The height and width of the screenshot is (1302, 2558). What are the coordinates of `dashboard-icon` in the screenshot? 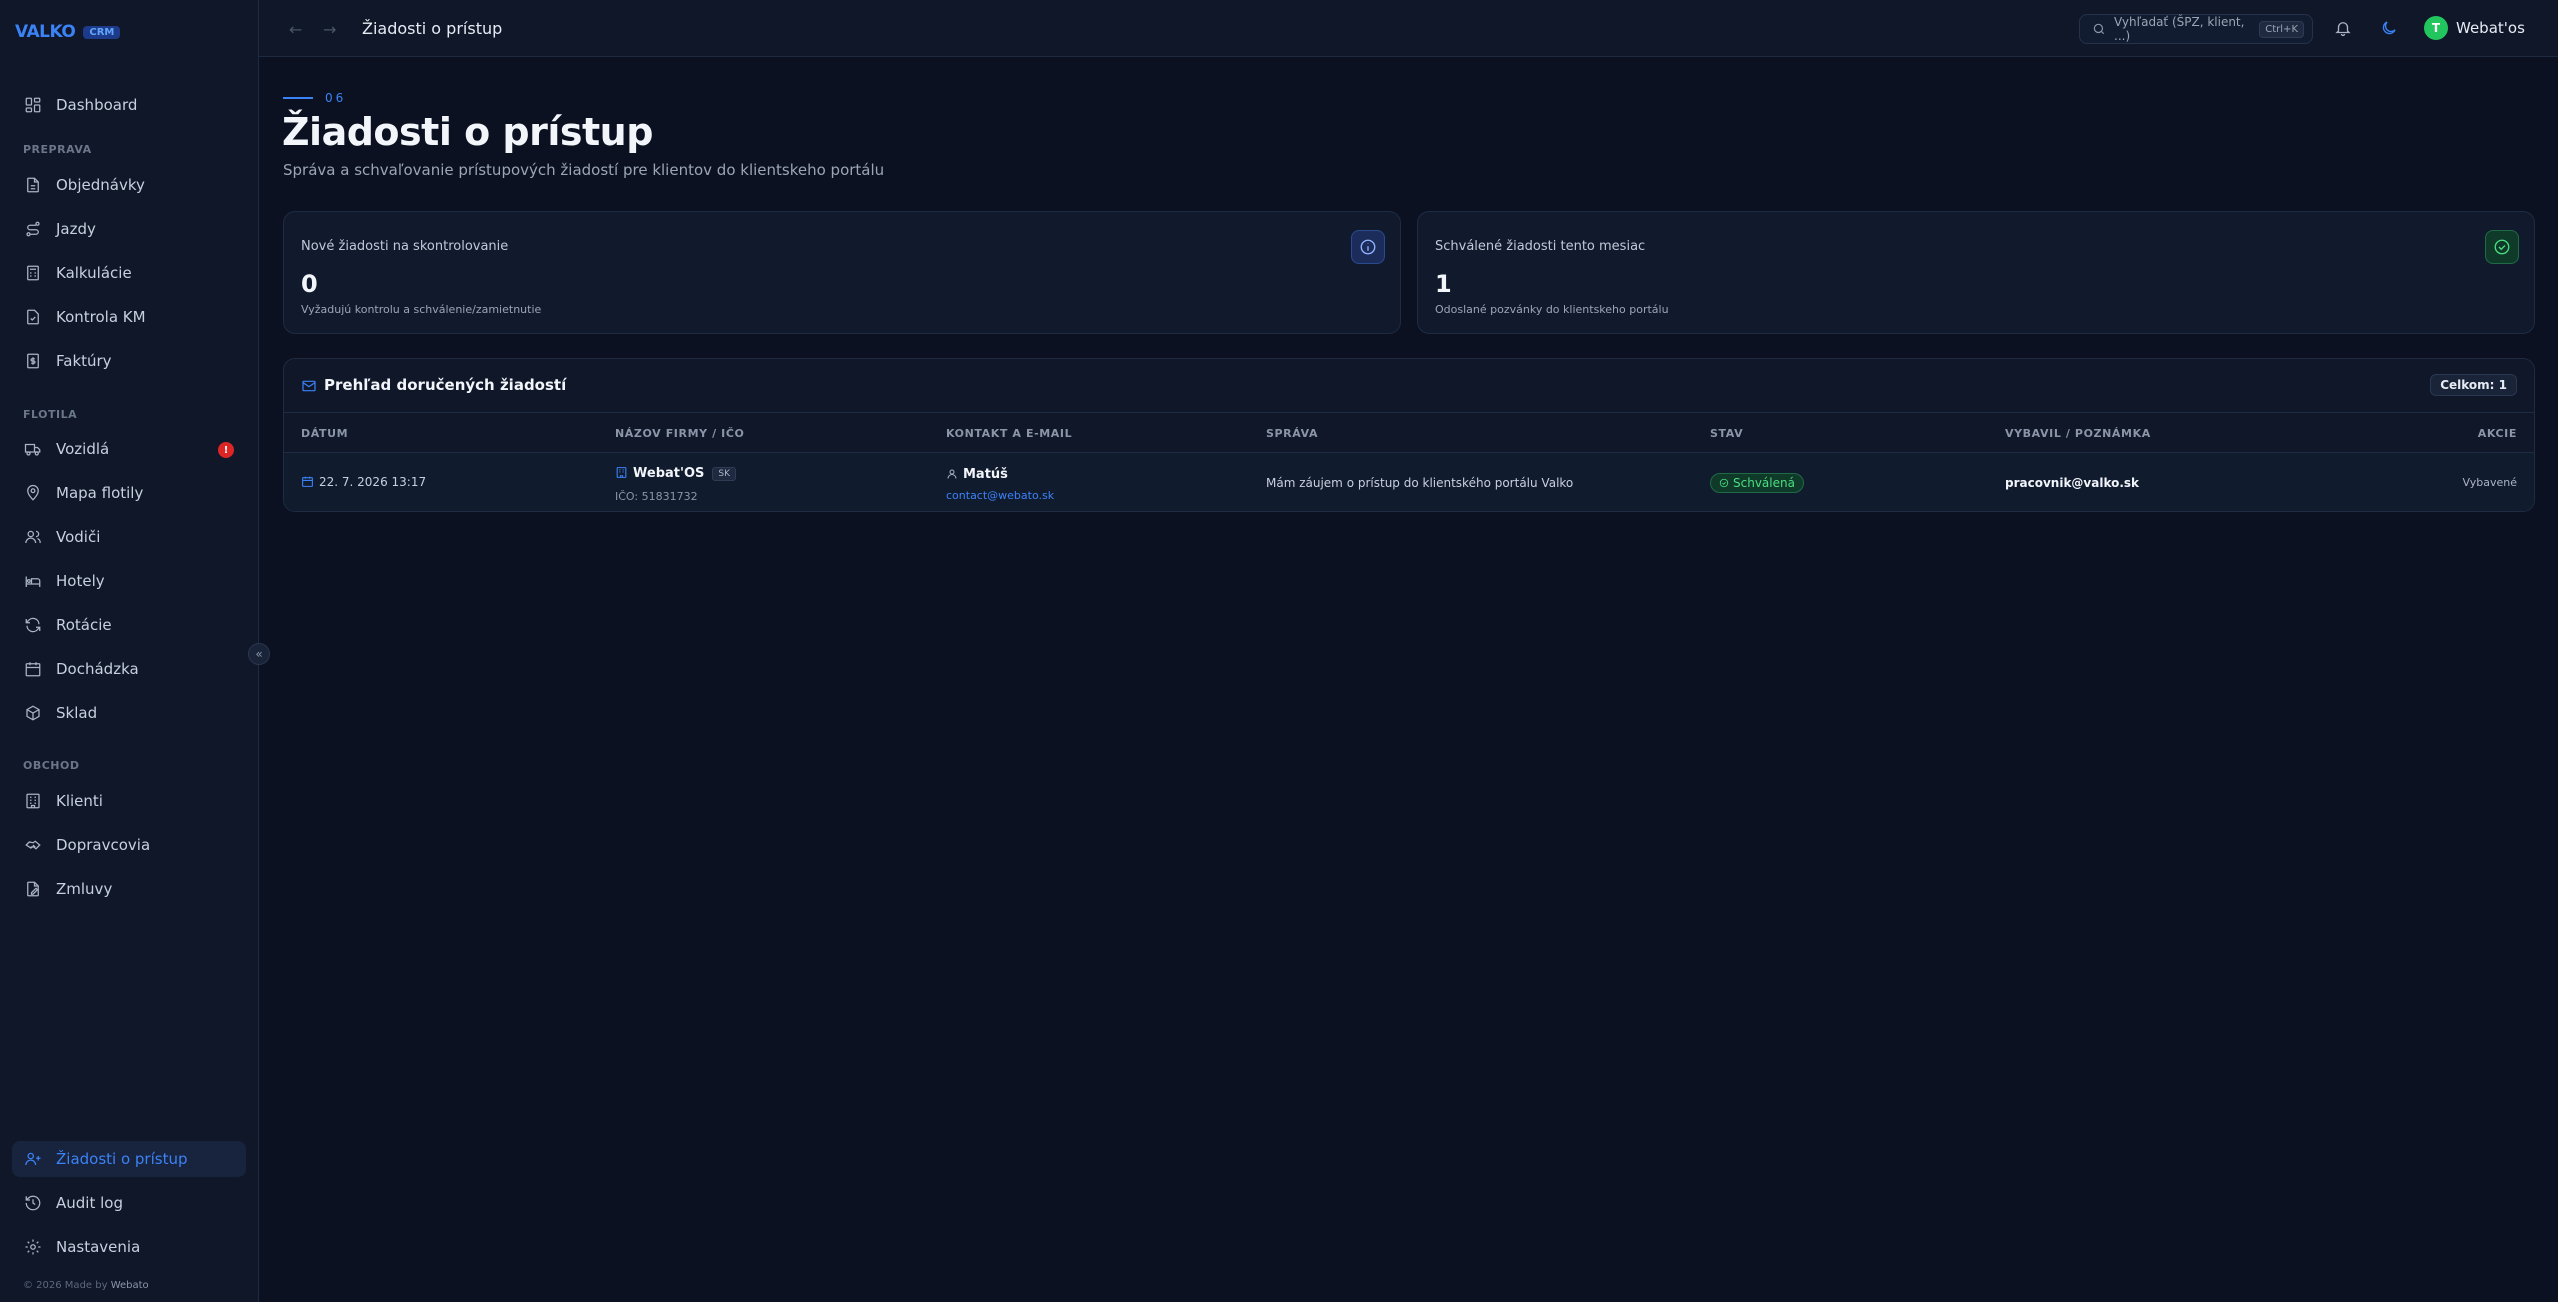 It's located at (33, 105).